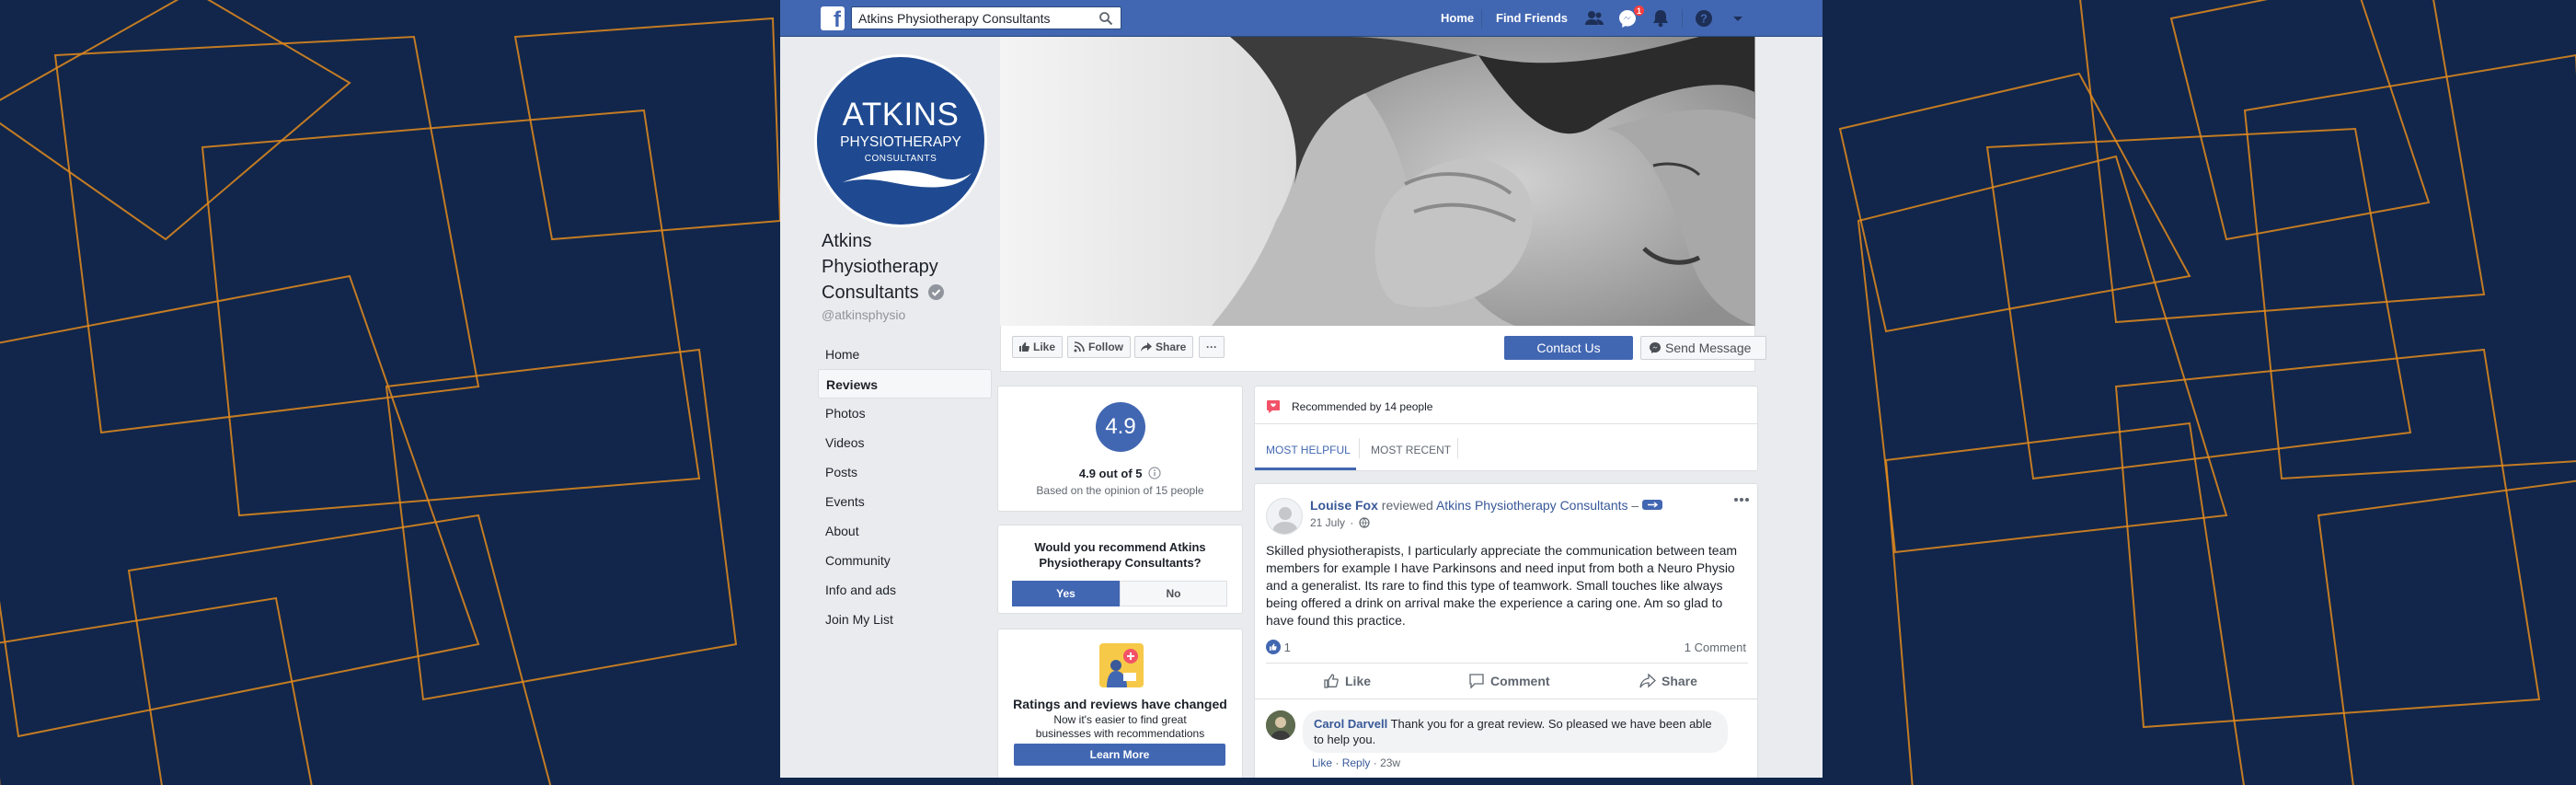  What do you see at coordinates (1301, 18) in the screenshot?
I see `top-navigation-bar: f Home Find Friends 1 ?` at bounding box center [1301, 18].